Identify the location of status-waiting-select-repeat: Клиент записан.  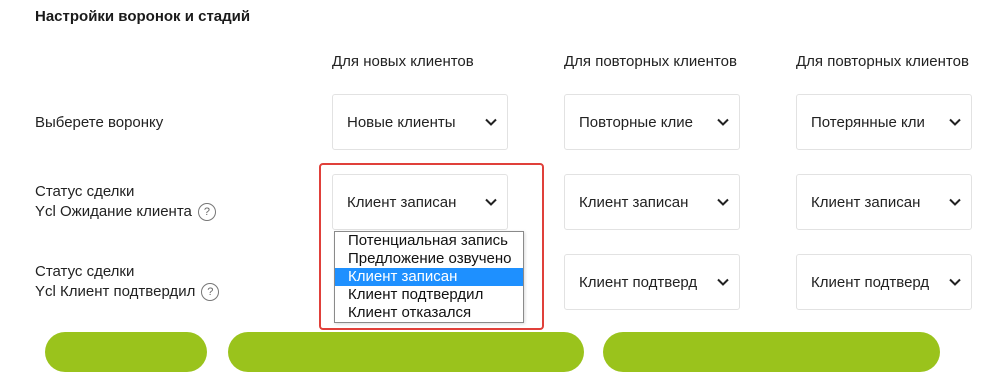
(652, 202).